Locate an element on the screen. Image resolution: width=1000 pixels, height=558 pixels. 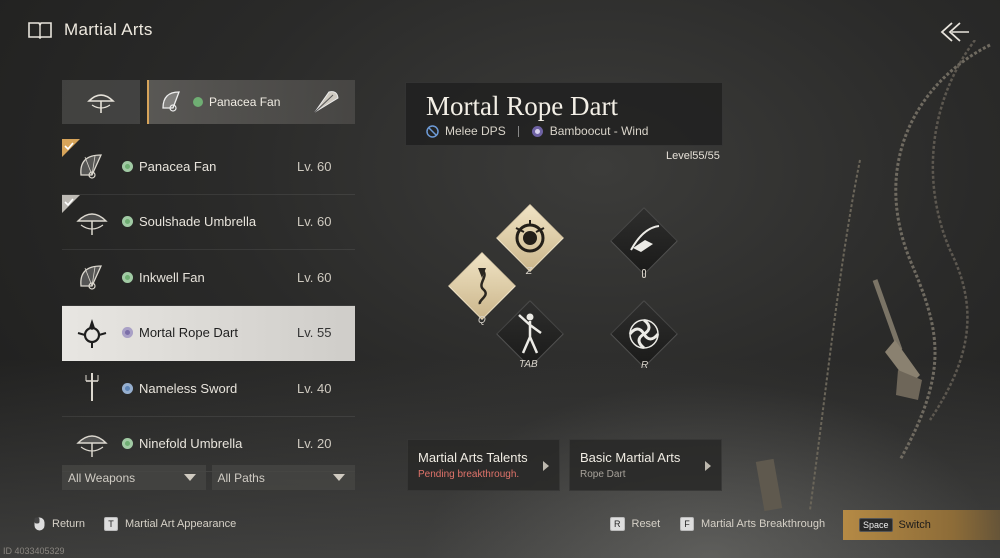
book-icon is located at coordinates (40, 30).